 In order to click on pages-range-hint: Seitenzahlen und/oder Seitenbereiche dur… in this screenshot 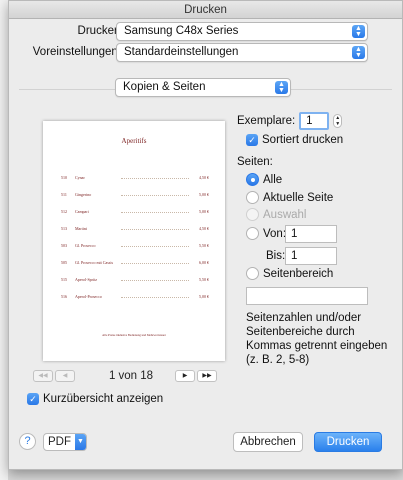, I will do `click(317, 339)`.